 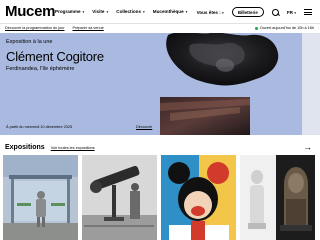 I want to click on open-status-dot, so click(x=256, y=28).